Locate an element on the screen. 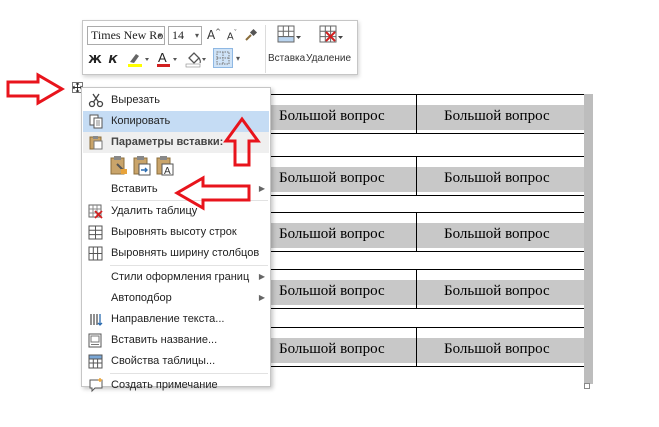 The width and height of the screenshot is (659, 427). menu-item-label: Выровнять высоту строк is located at coordinates (174, 232).